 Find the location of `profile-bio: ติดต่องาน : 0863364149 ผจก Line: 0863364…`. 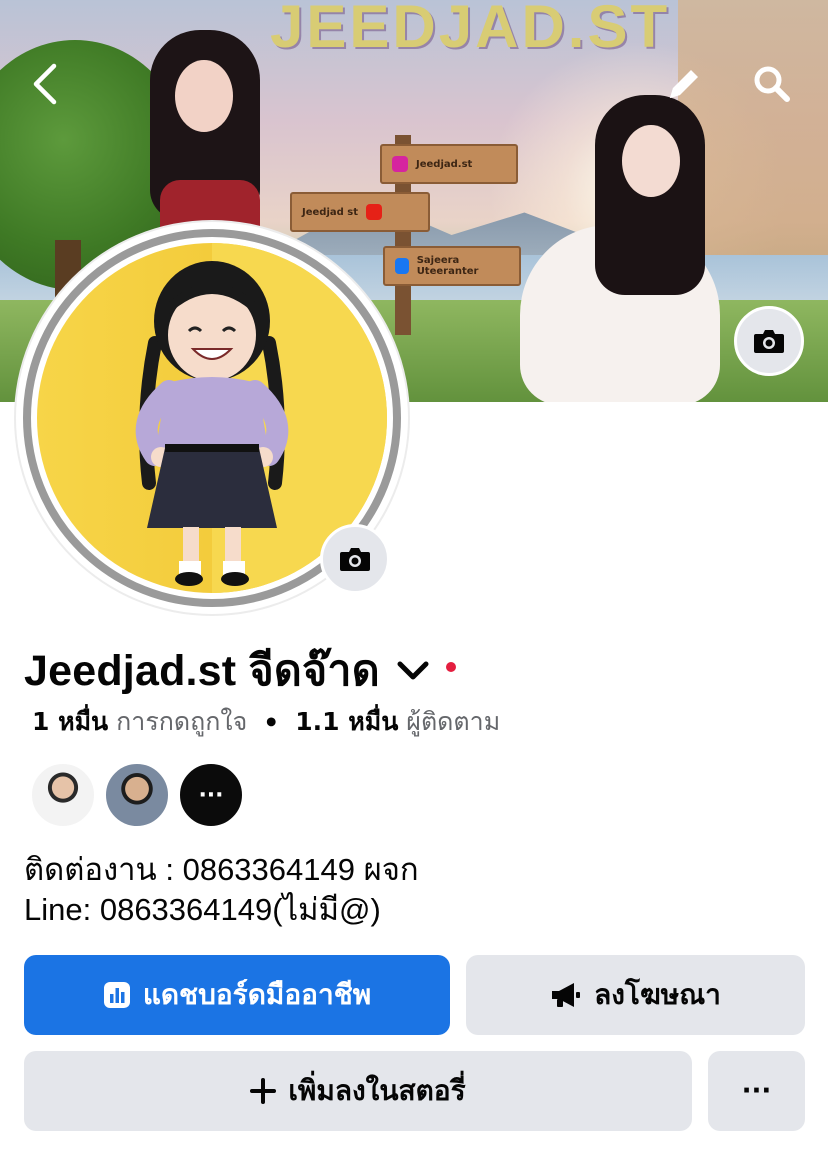

profile-bio: ติดต่องาน : 0863364149 ผจก Line: 0863364… is located at coordinates (221, 890).